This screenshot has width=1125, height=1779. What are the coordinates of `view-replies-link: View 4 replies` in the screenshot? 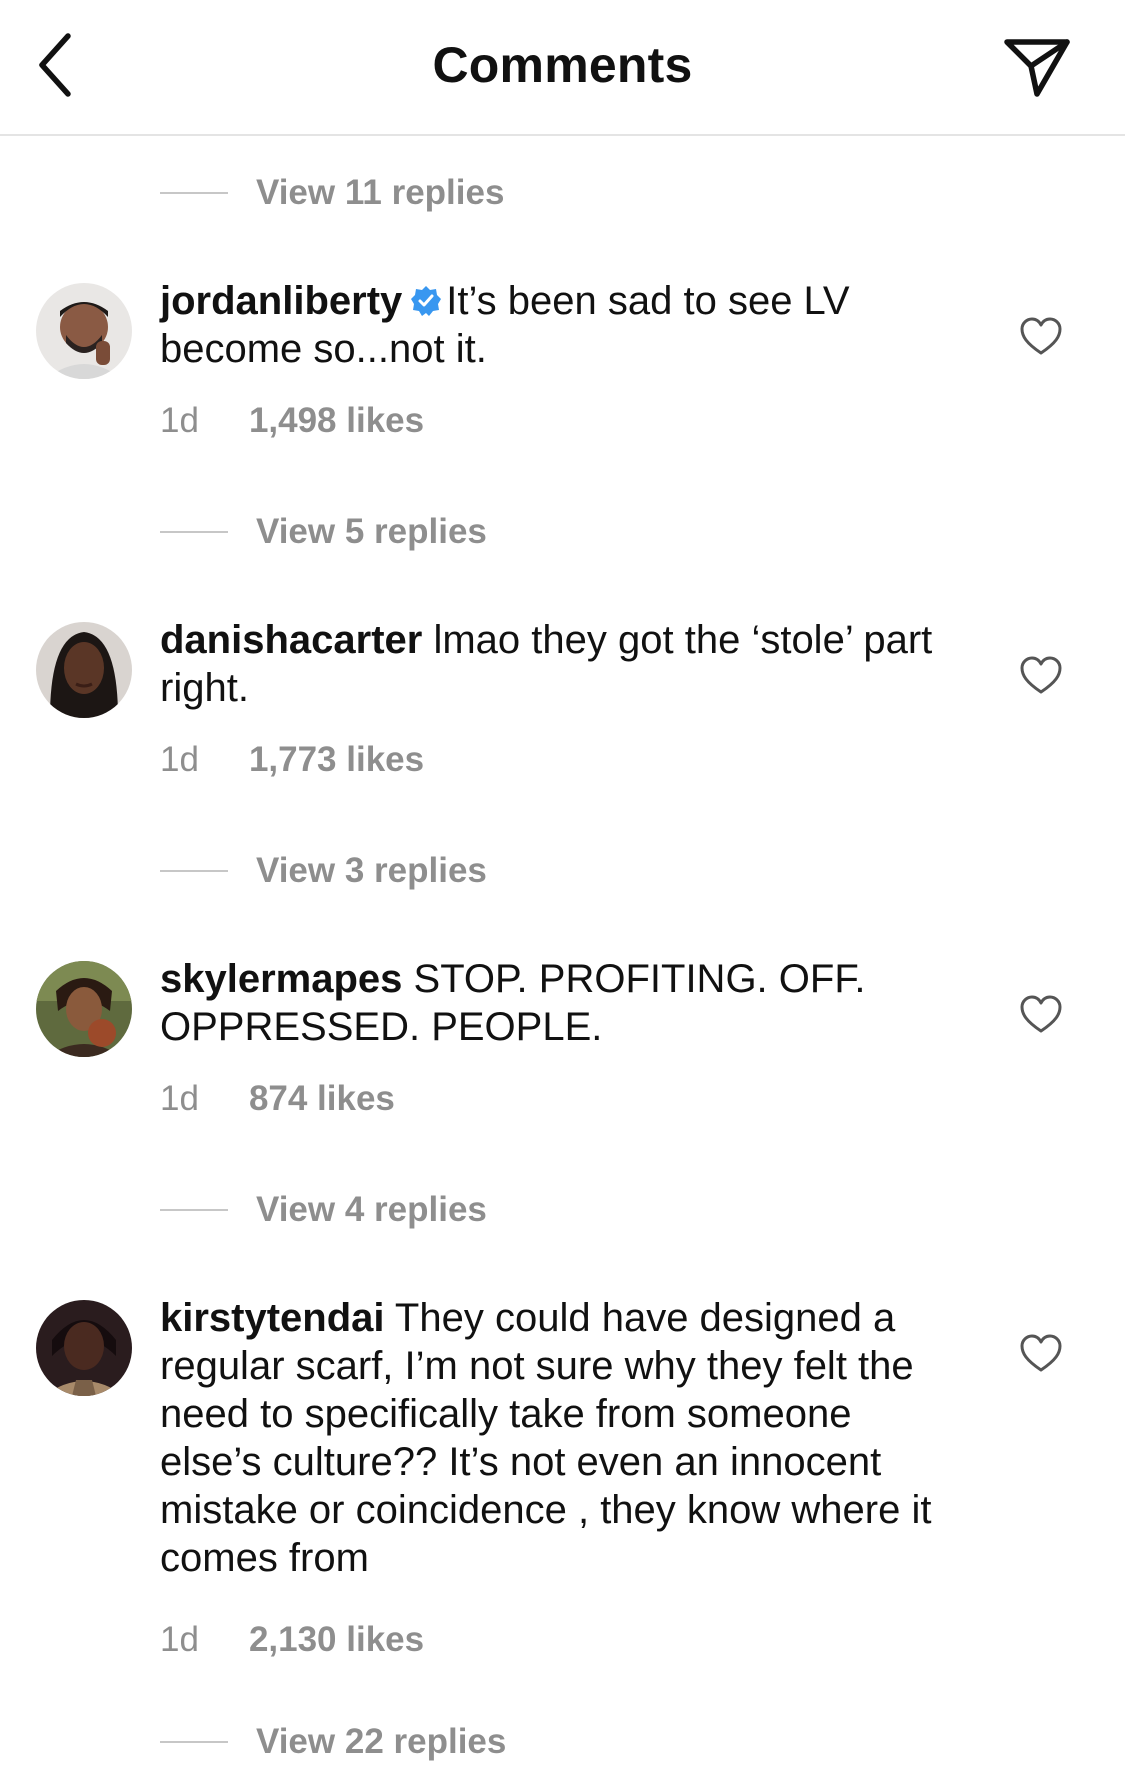 It's located at (323, 1210).